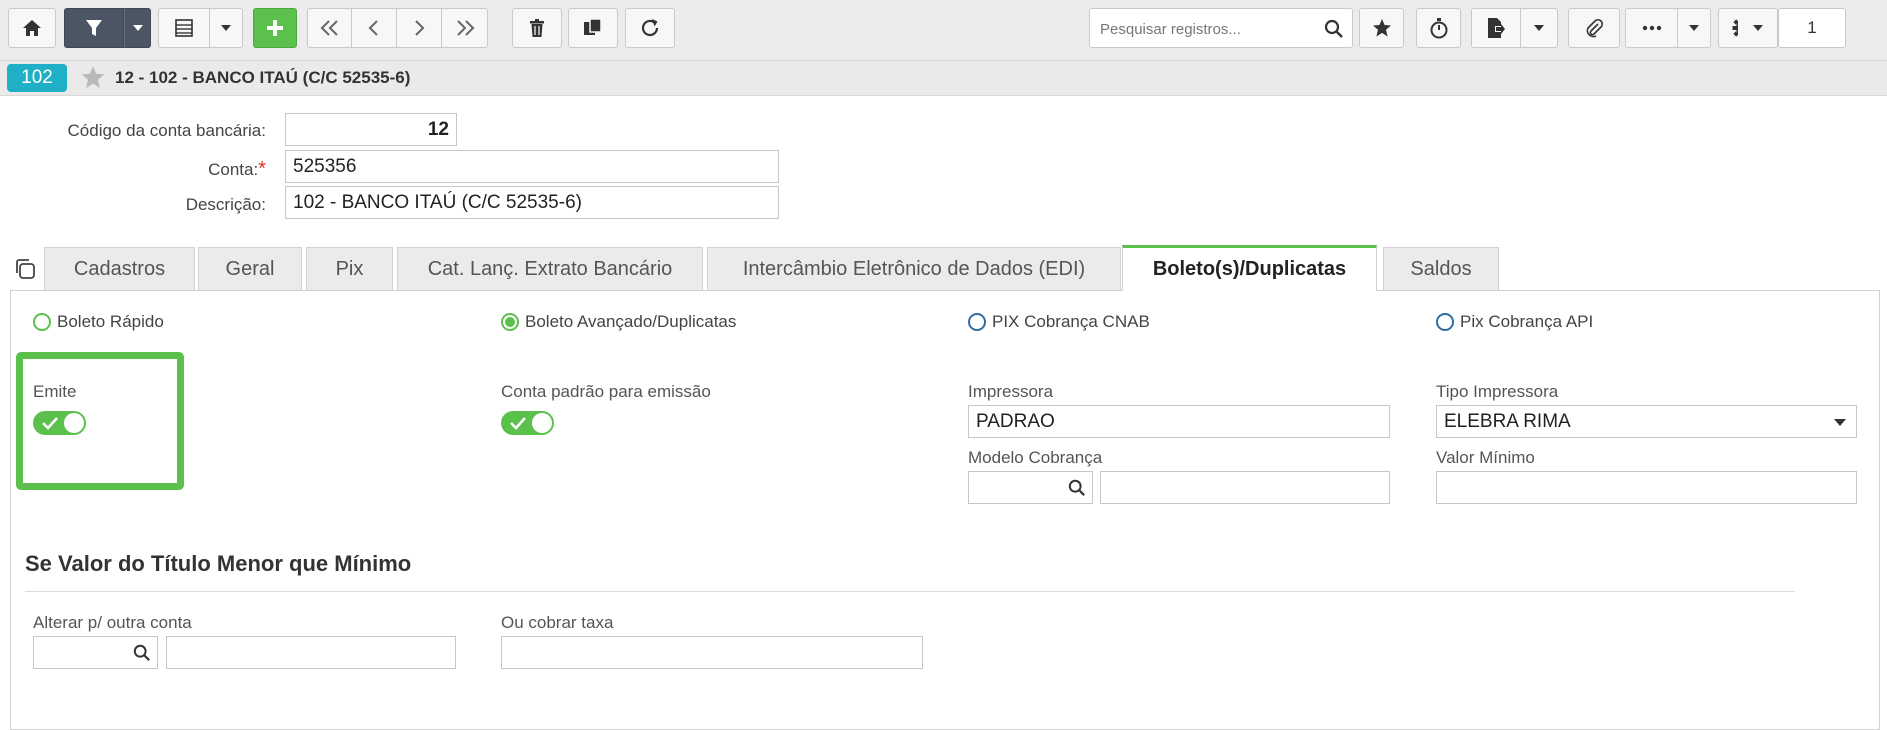 The width and height of the screenshot is (1887, 730). I want to click on copy-button, so click(593, 28).